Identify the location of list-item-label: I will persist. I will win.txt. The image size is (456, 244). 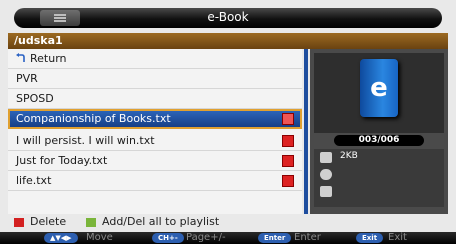
(85, 140).